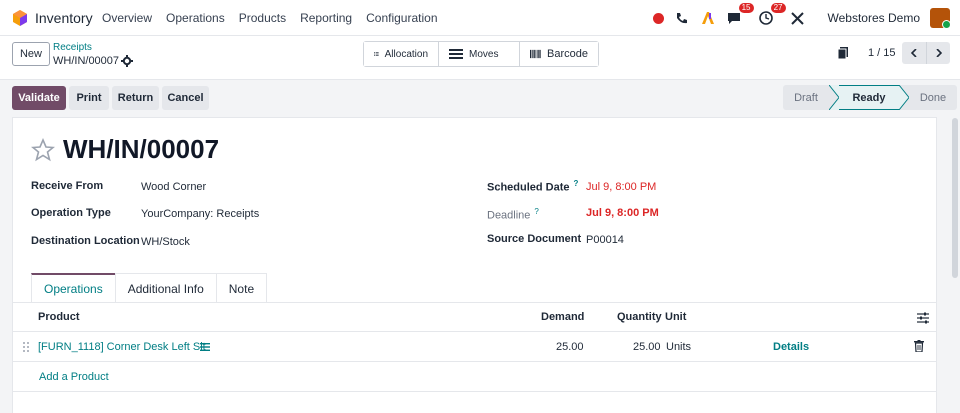  I want to click on deadline-field: Jul 9, 8:00 PM, so click(622, 213).